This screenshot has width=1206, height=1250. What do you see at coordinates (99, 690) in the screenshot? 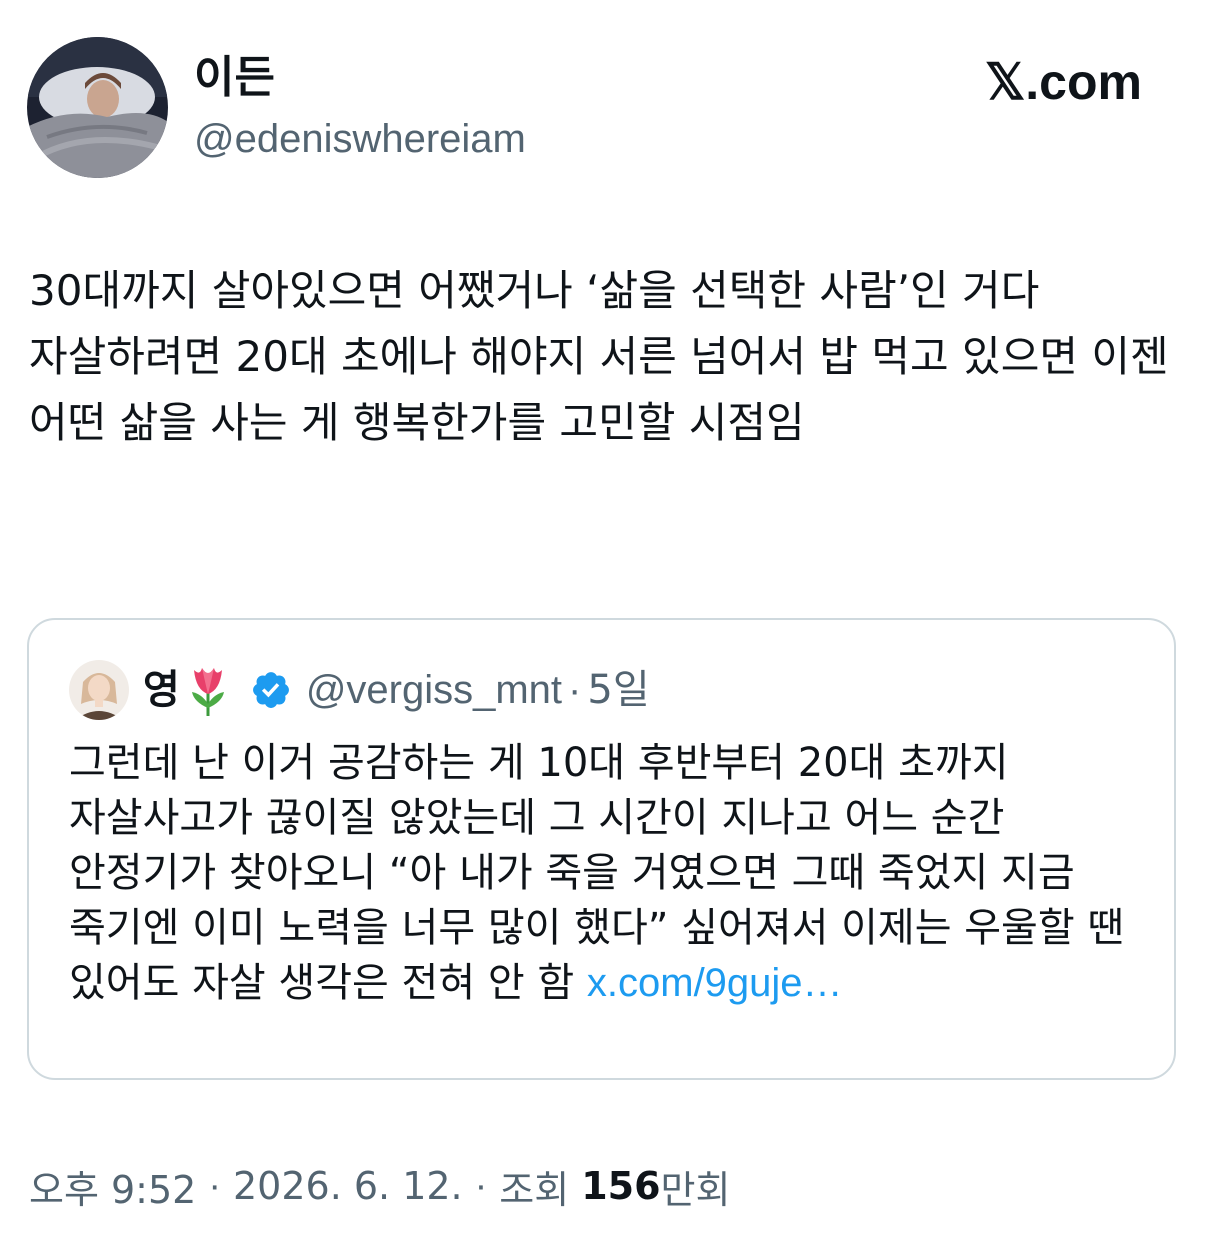
I see `quoted-author-avatar` at bounding box center [99, 690].